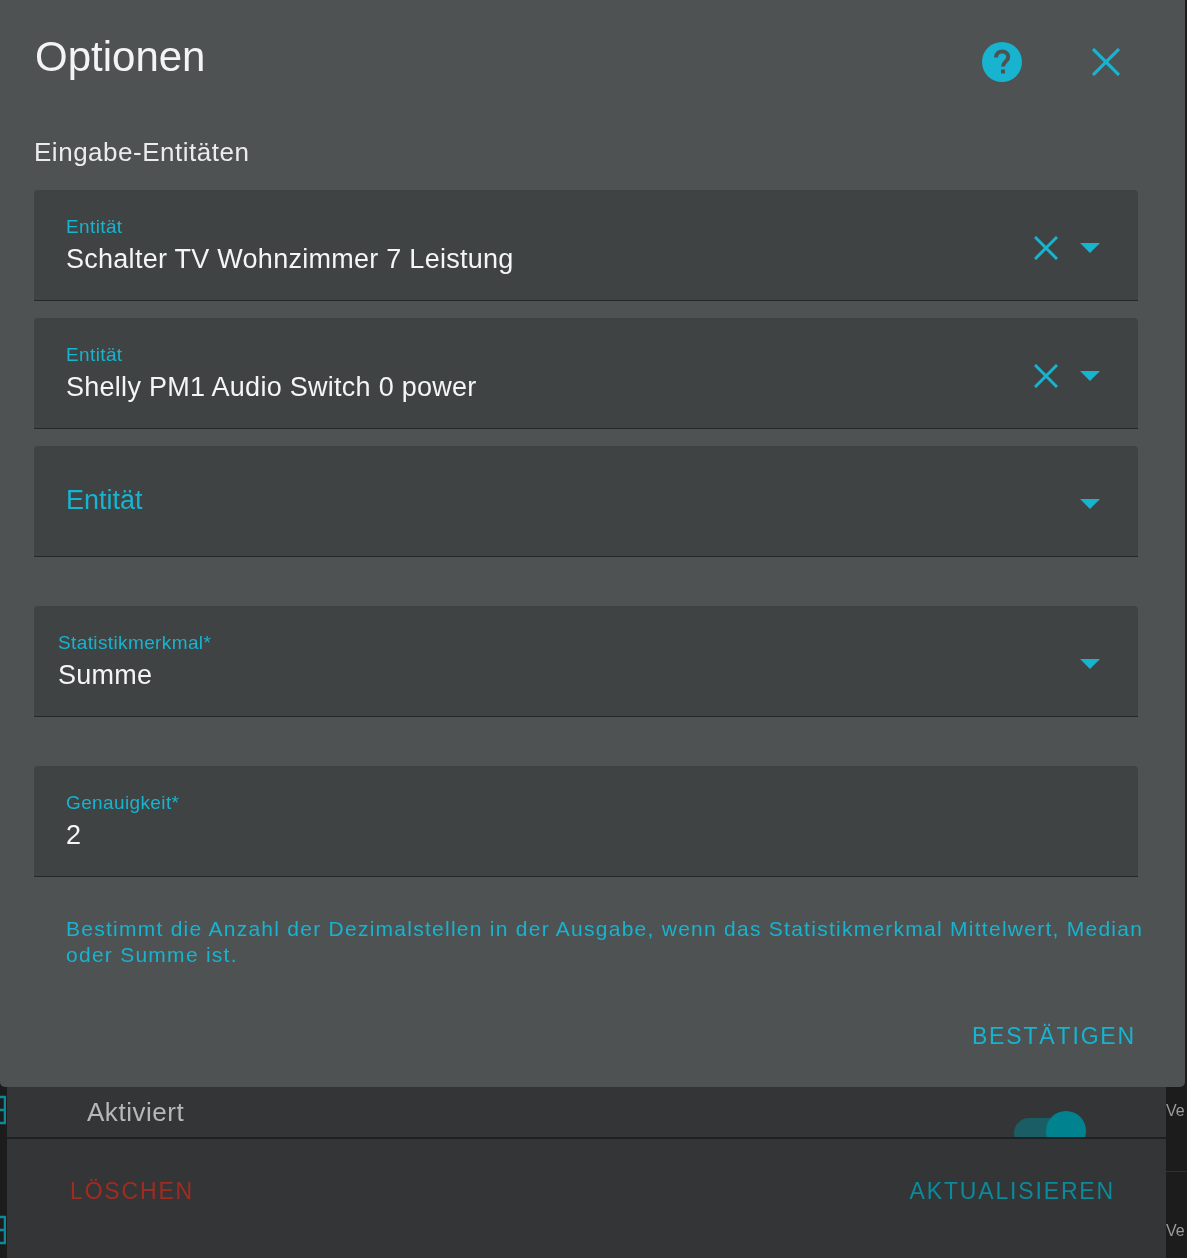  I want to click on help-icon, so click(1002, 62).